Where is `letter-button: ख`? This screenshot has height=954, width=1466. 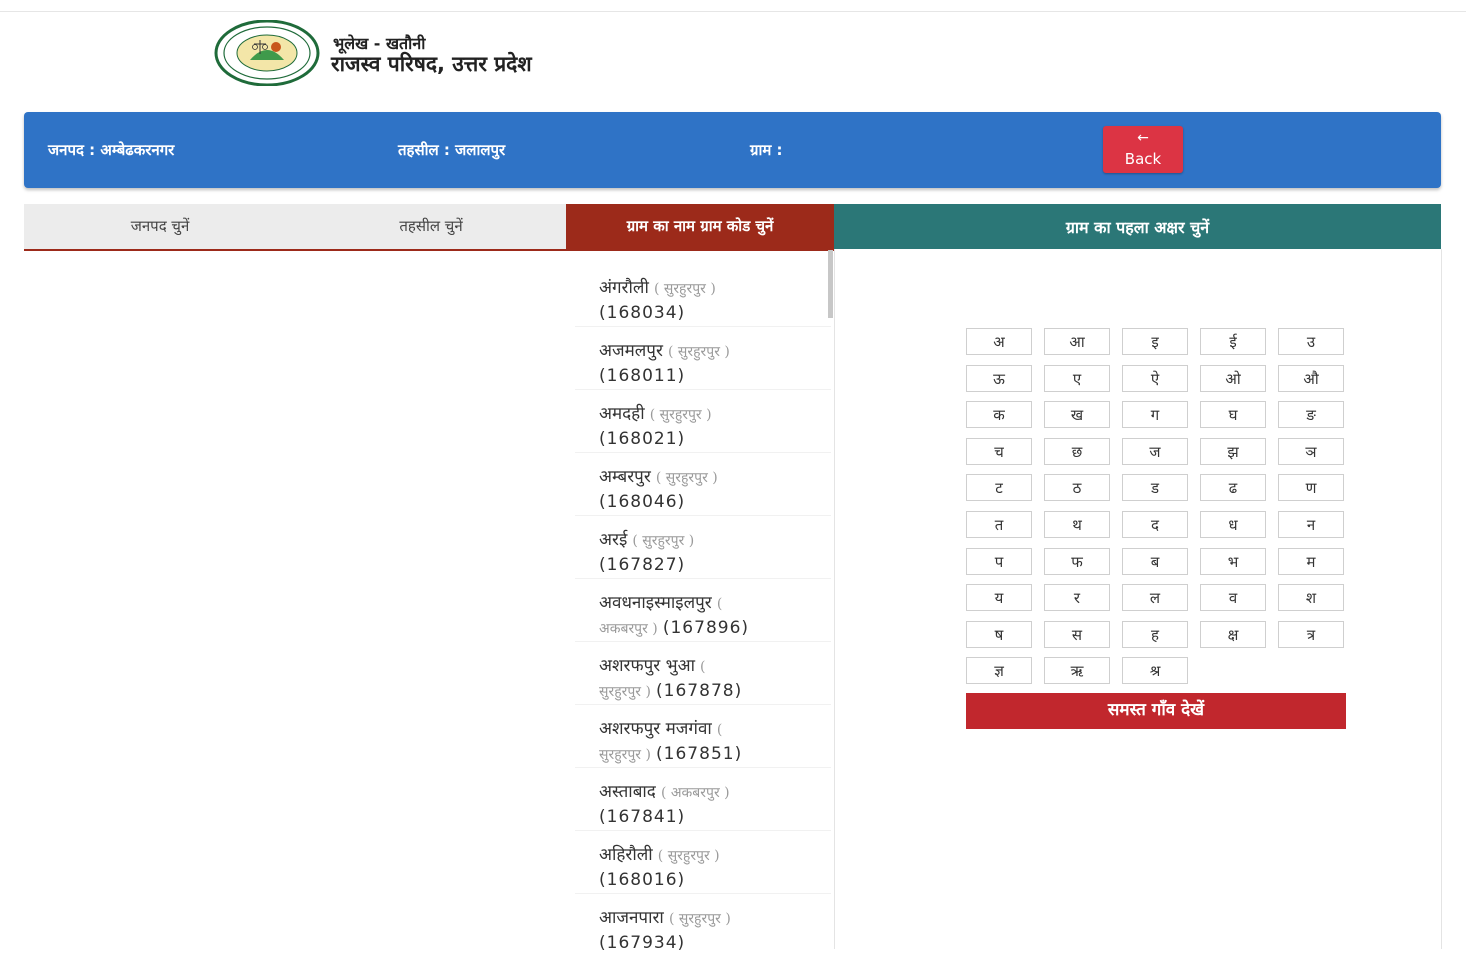
letter-button: ख is located at coordinates (1077, 415).